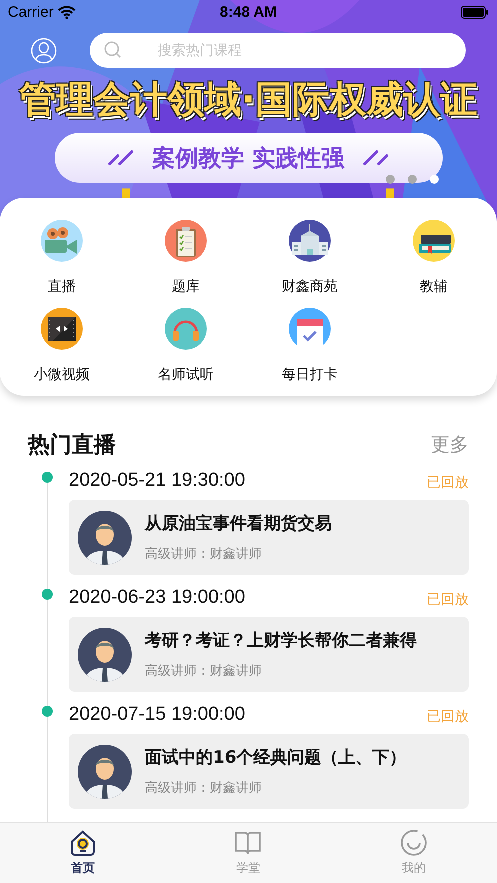  Describe the element at coordinates (281, 641) in the screenshot. I see `live-title: 考研？考证？上财学长帮你二者兼得` at that location.